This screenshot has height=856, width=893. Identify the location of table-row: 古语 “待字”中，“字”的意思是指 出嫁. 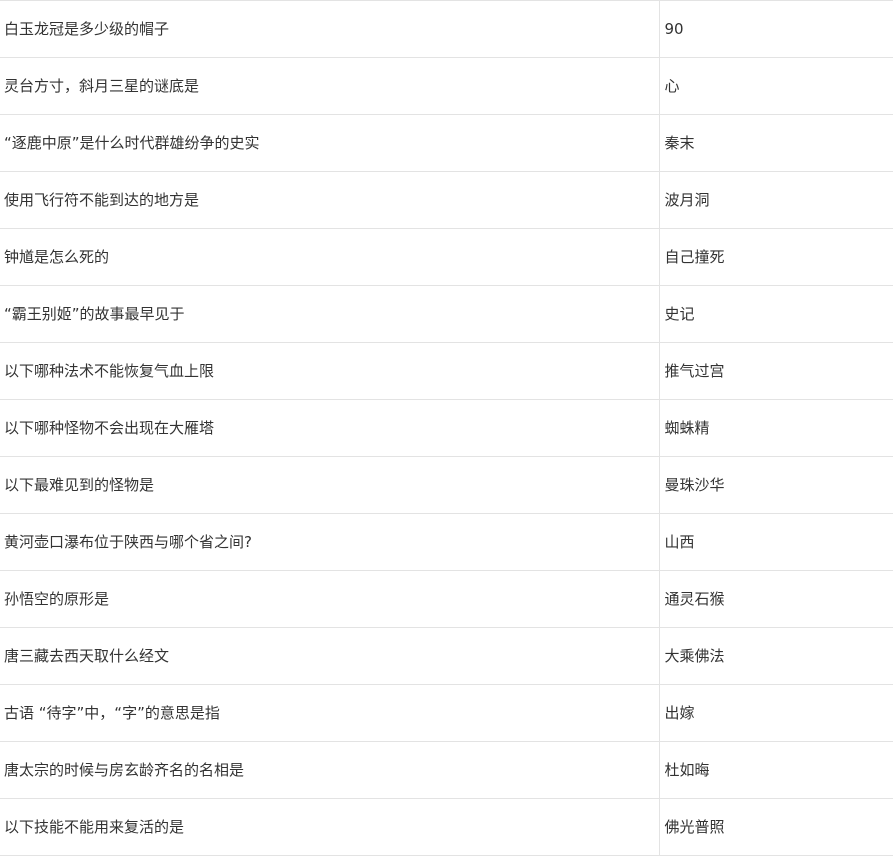
(446, 713).